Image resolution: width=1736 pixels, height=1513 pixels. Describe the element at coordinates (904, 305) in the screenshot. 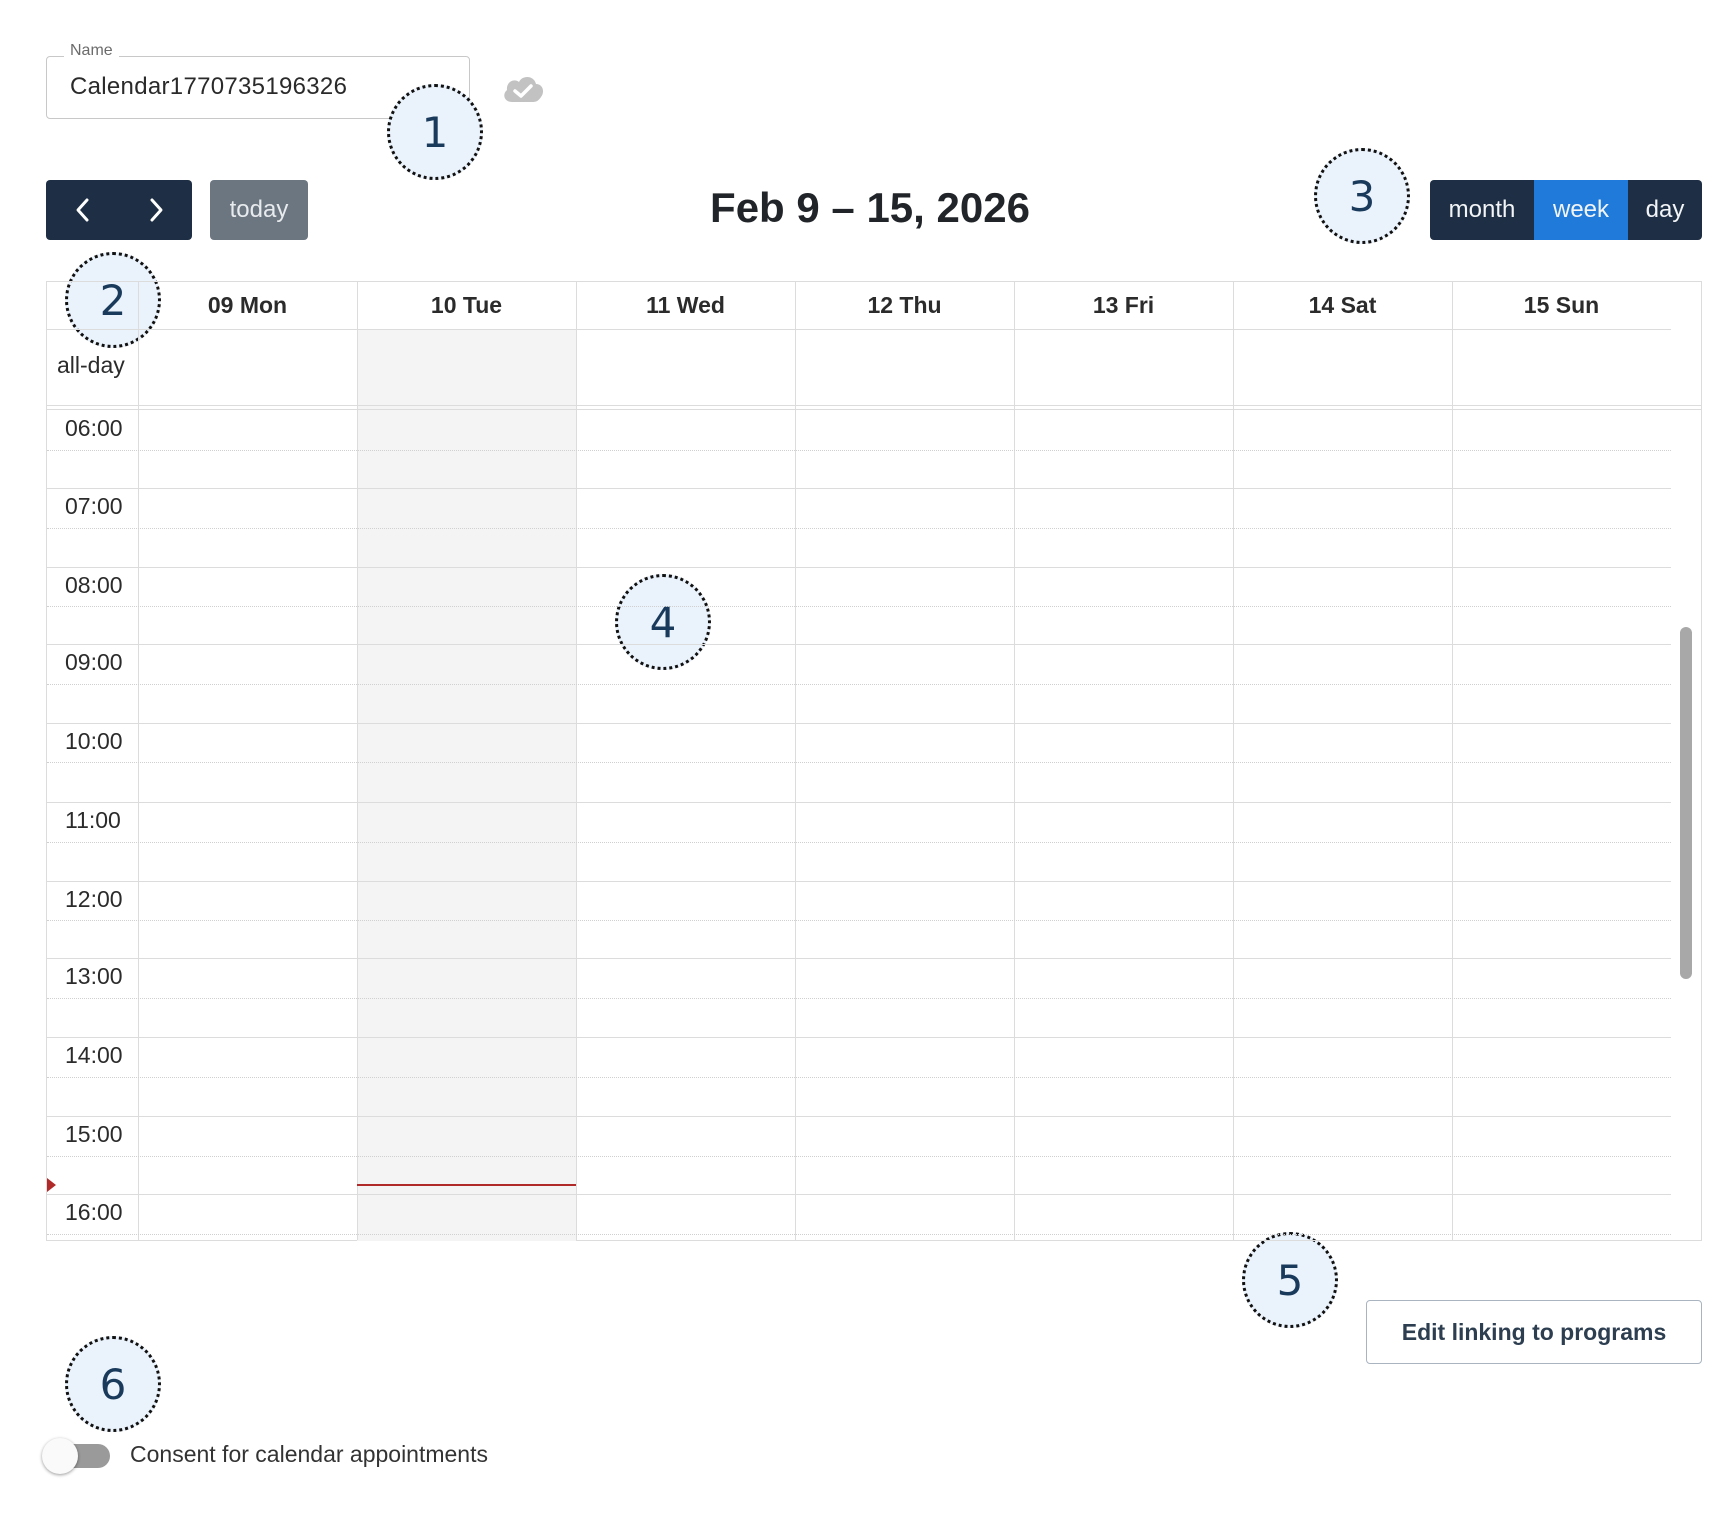

I see `day-header-thu: 12 Thu` at that location.